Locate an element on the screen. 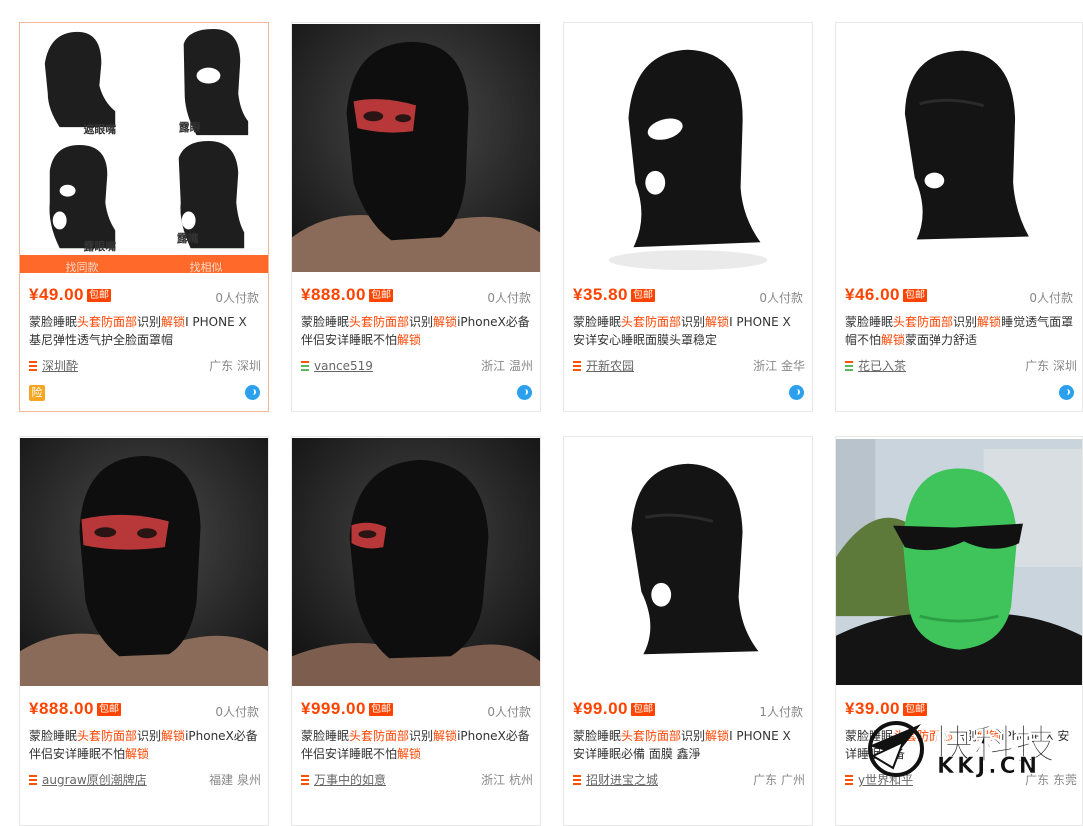 The image size is (1083, 826). variant-label: 露嘴 is located at coordinates (188, 238).